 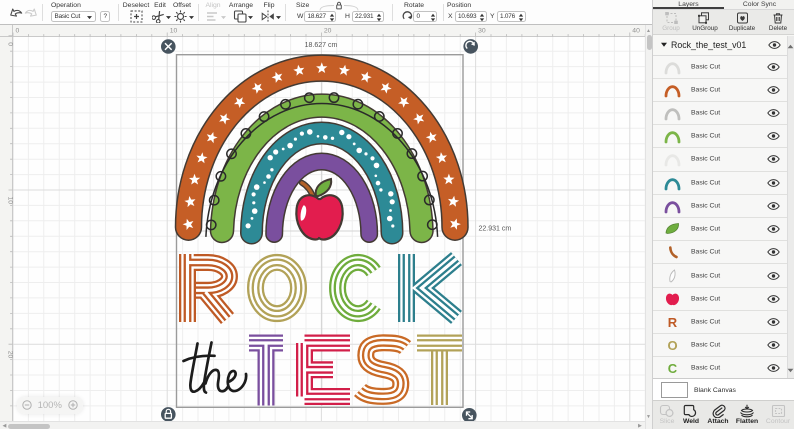 I want to click on svg-text: R, so click(x=673, y=322).